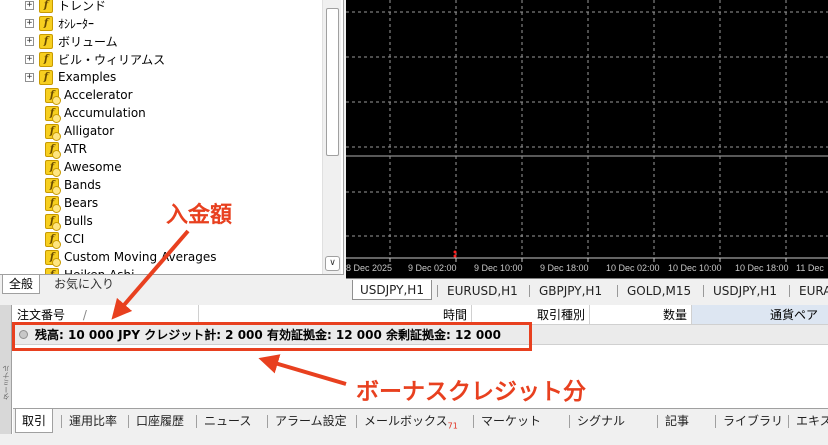 The image size is (828, 445). I want to click on terminal-sidebar: ターミナル, so click(6, 375).